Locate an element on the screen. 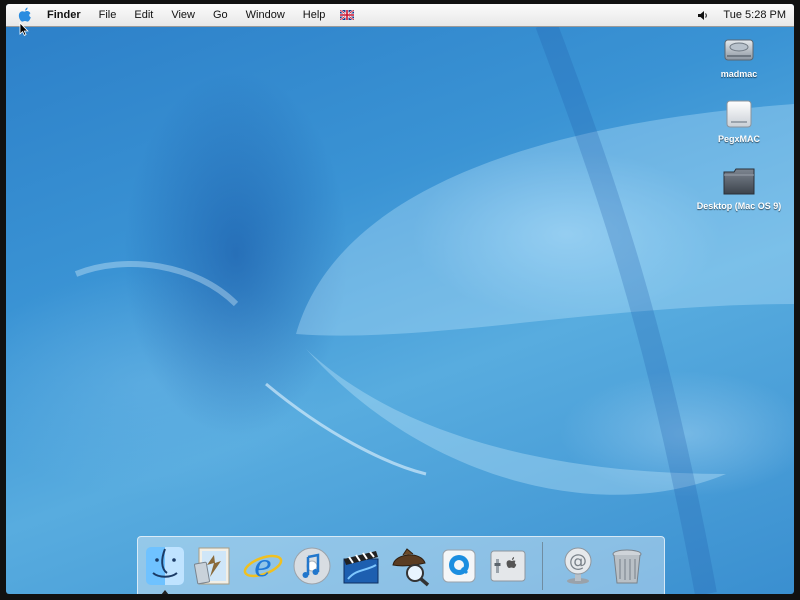  imovie-icon is located at coordinates (361, 566).